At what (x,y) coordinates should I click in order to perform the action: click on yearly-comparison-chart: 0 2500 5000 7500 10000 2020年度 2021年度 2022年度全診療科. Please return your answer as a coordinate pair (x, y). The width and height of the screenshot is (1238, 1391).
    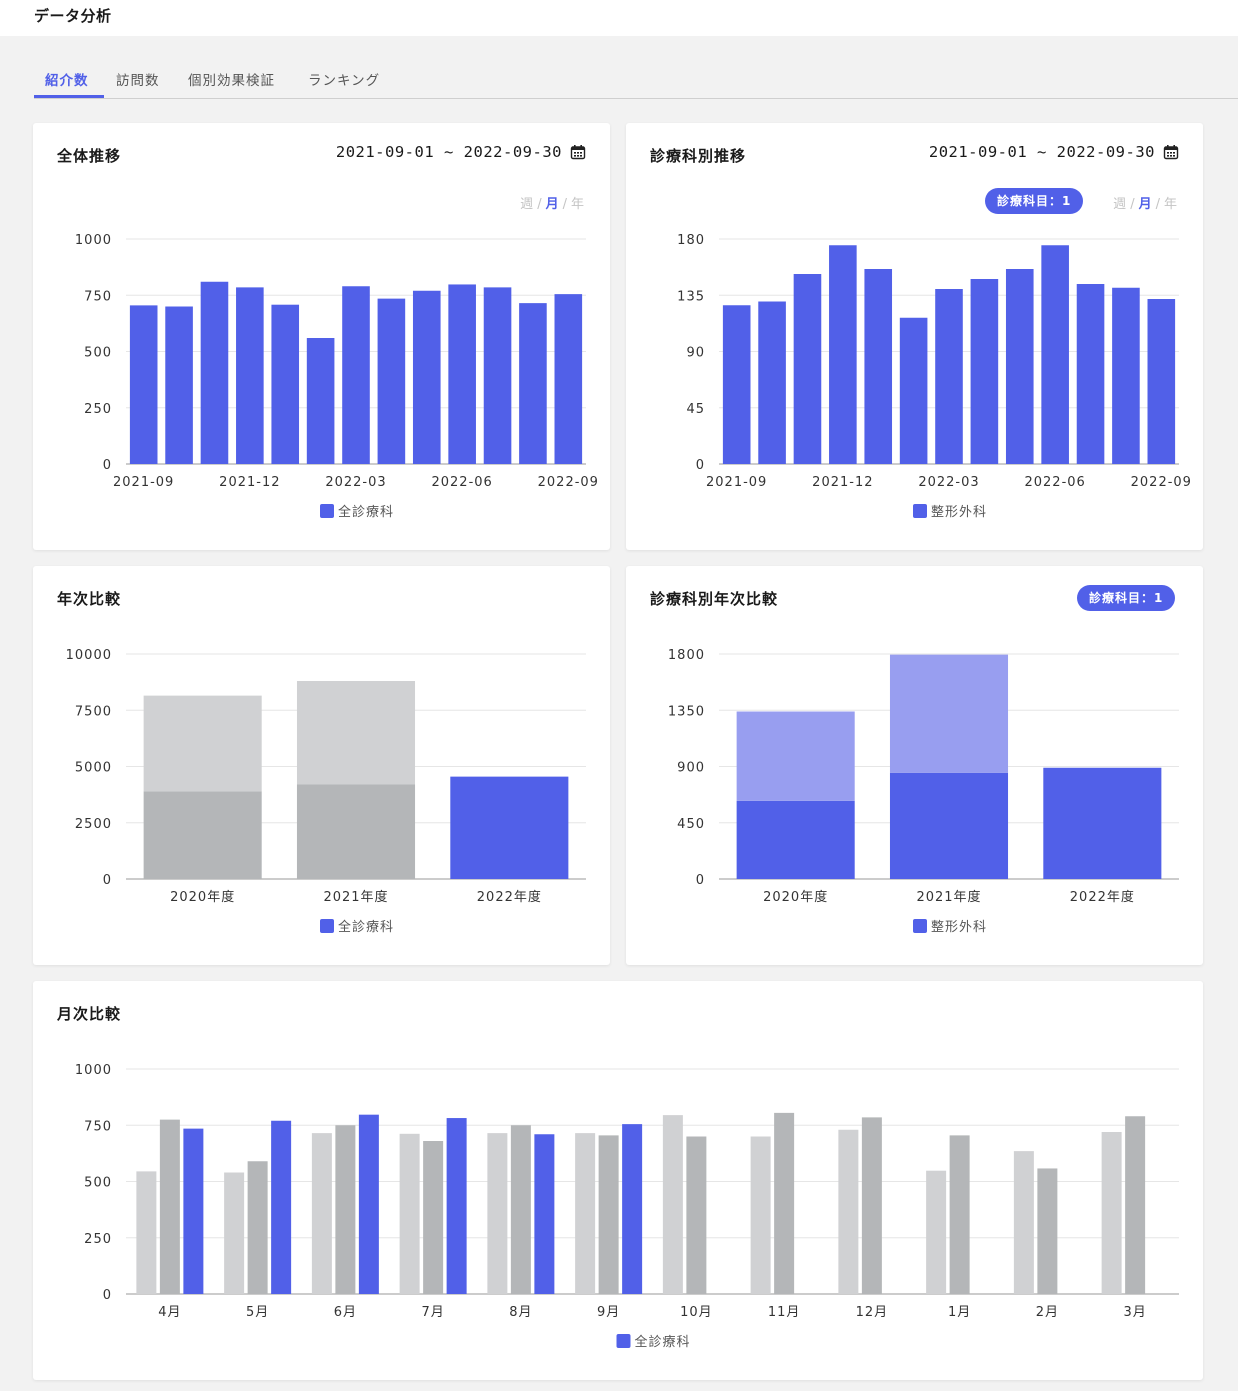
    Looking at the image, I should click on (326, 791).